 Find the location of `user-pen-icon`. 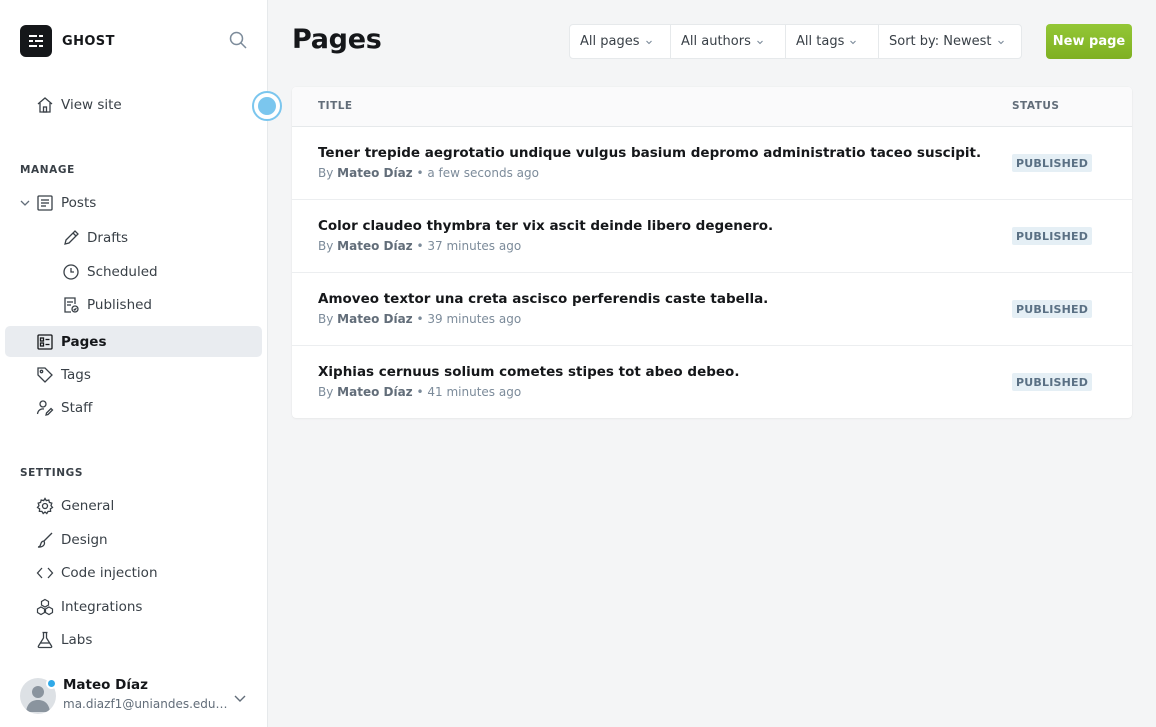

user-pen-icon is located at coordinates (45, 408).